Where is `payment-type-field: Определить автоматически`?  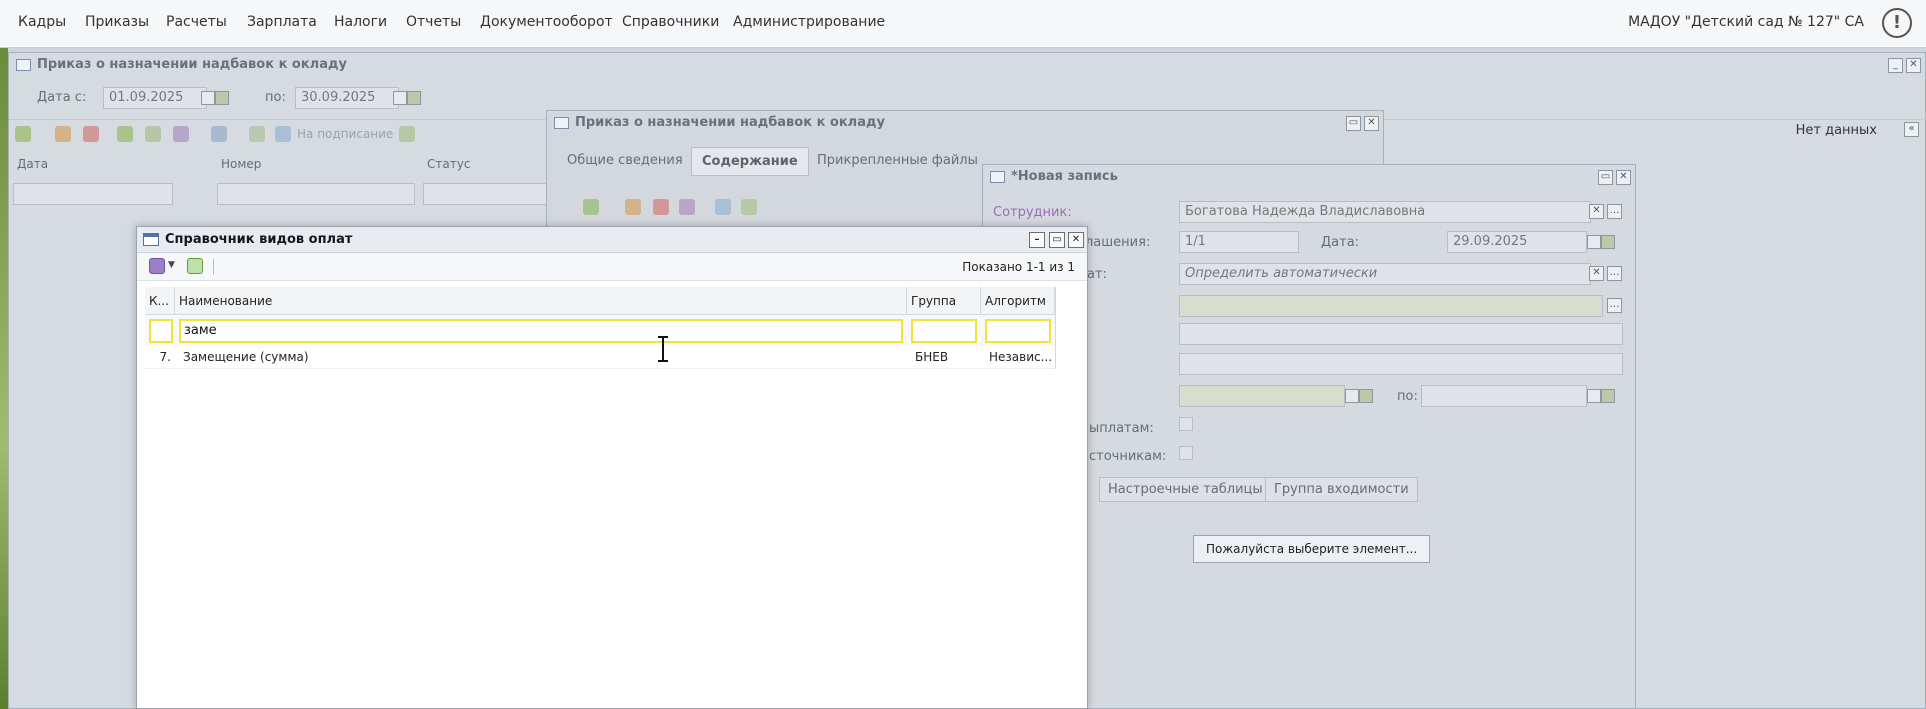 payment-type-field: Определить автоматически is located at coordinates (1385, 274).